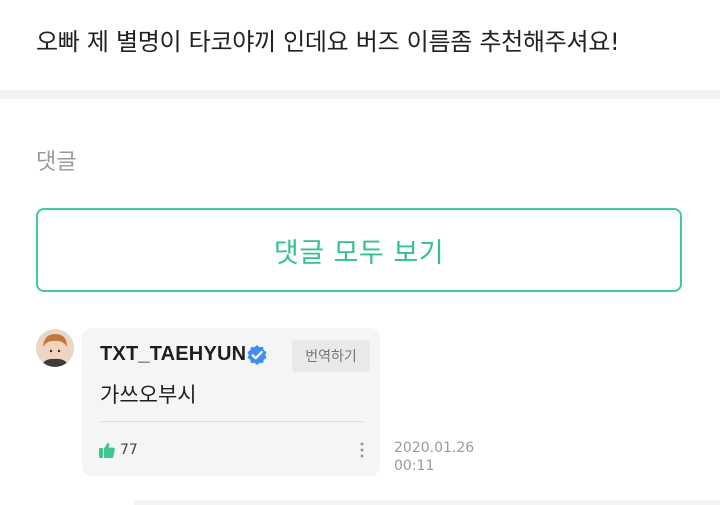 This screenshot has height=505, width=720. I want to click on section-divider, so click(360, 94).